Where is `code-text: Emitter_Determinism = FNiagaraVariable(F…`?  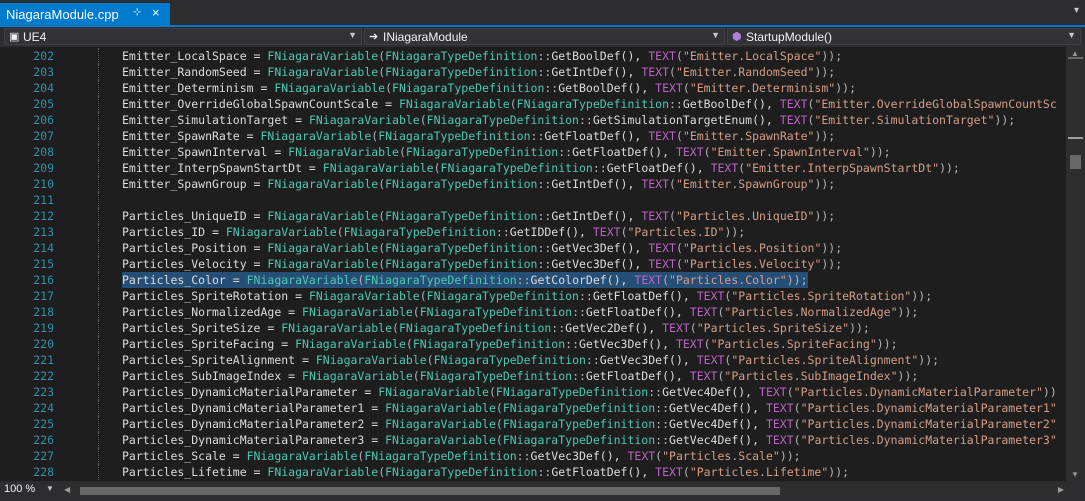
code-text: Emitter_Determinism = FNiagaraVariable(F… is located at coordinates (489, 88).